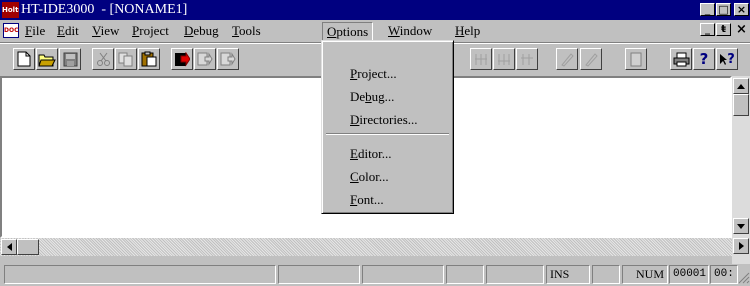  I want to click on build-button, so click(182, 59).